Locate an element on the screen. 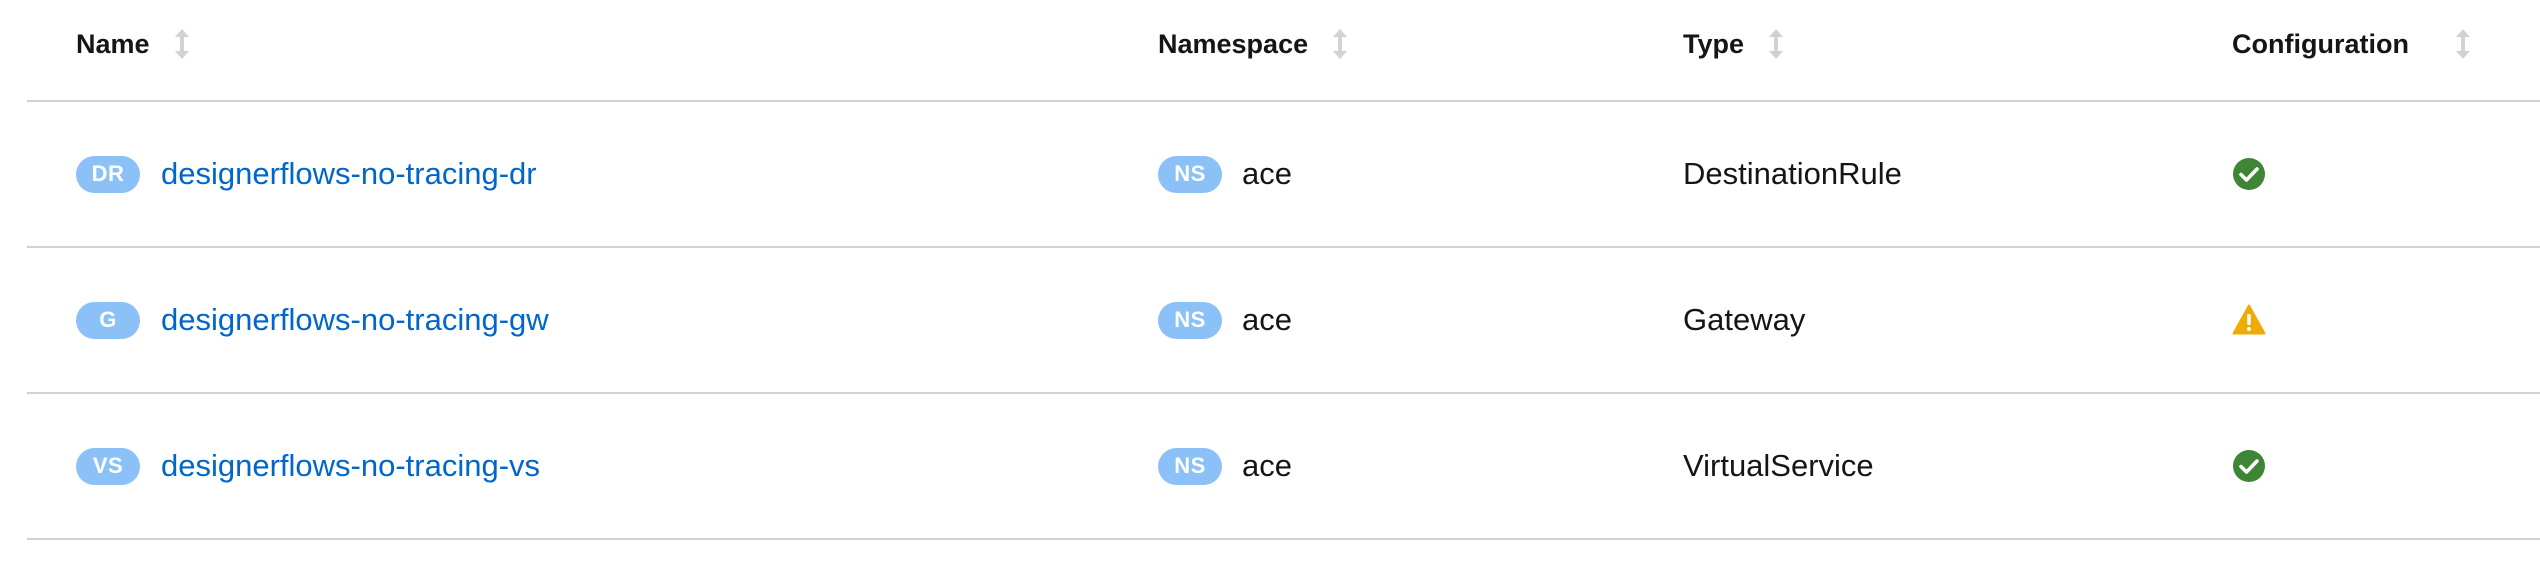 Image resolution: width=2540 pixels, height=576 pixels. type-cell: VirtualService is located at coordinates (1778, 466).